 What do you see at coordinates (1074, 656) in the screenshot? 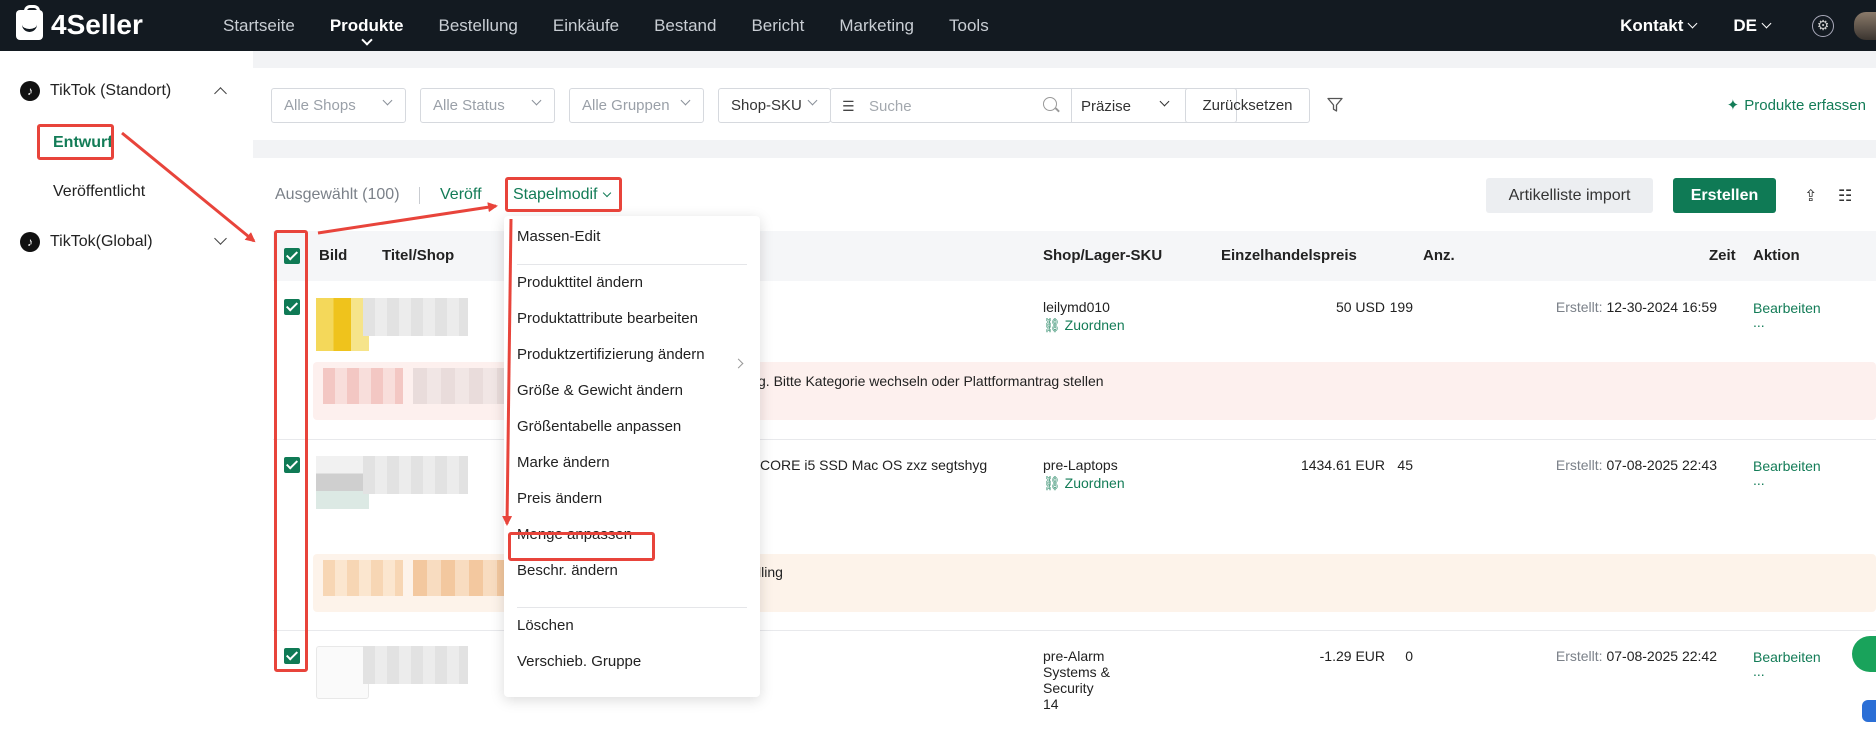
I see `sku-line: pre-Alarm` at bounding box center [1074, 656].